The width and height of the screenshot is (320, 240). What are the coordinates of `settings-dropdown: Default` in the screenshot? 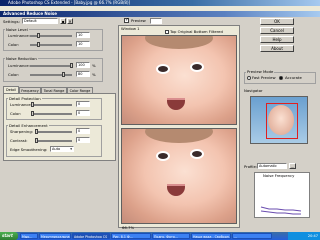 It's located at (40, 21).